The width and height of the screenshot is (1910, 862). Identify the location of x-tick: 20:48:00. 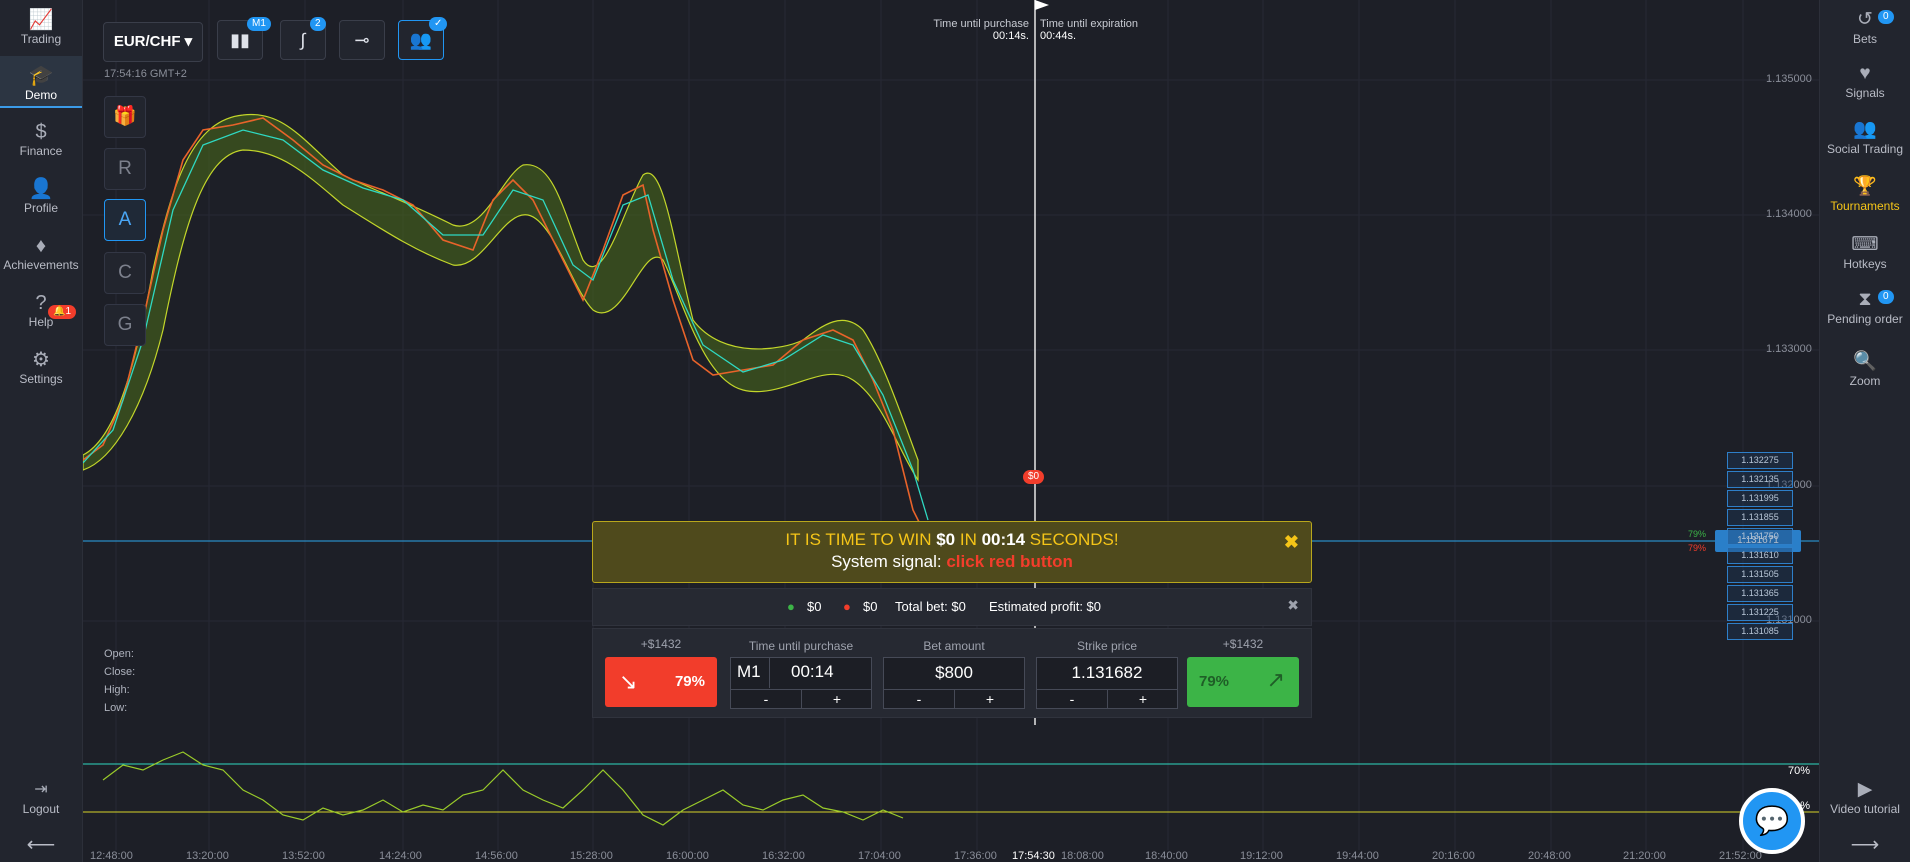
(1549, 856).